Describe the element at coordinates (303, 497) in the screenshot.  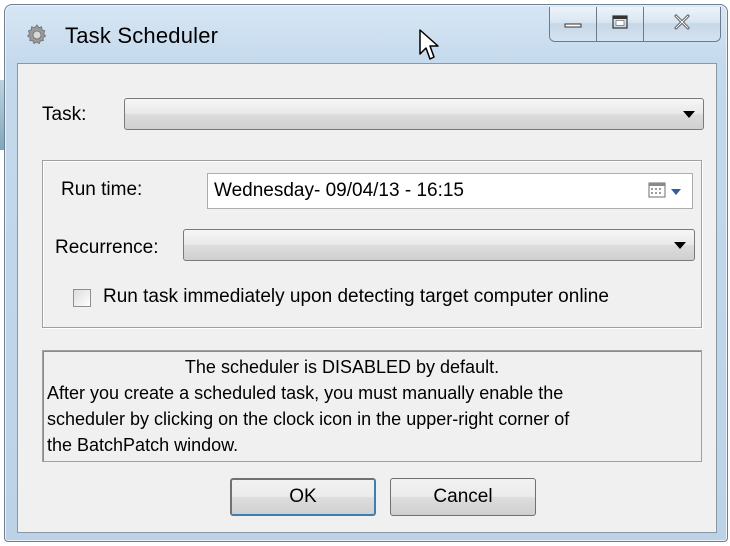
I see `ok-button: OK` at that location.